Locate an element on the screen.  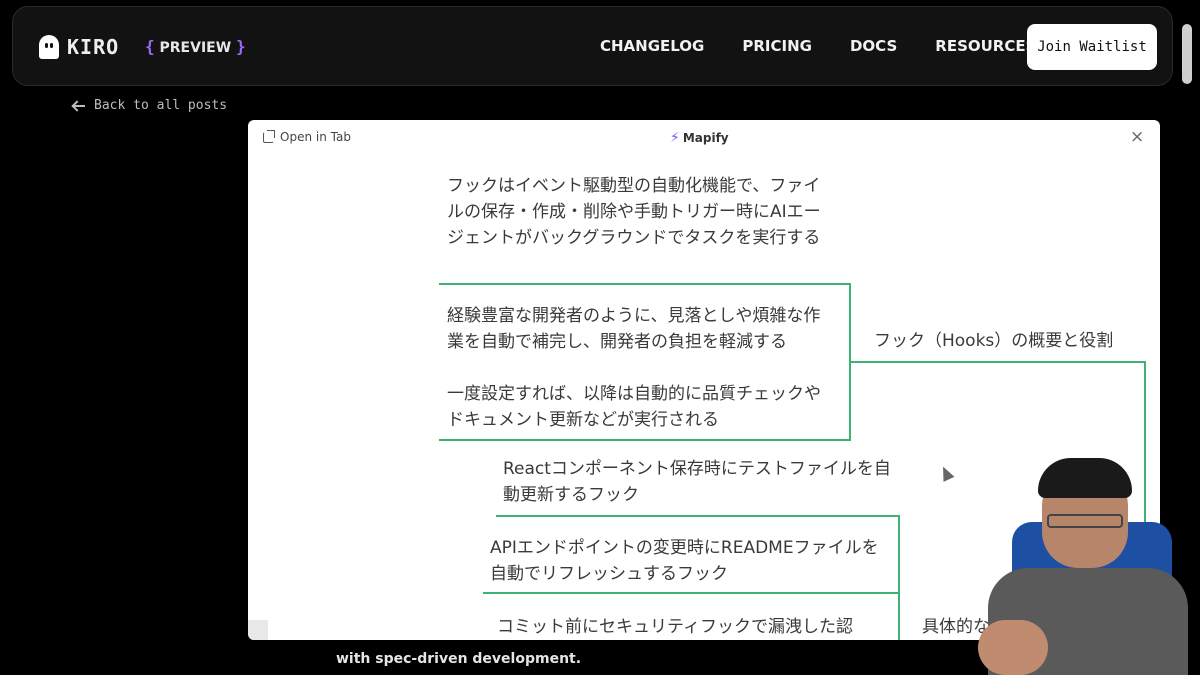
nav-link-changelog: CHANGELOG is located at coordinates (652, 46).